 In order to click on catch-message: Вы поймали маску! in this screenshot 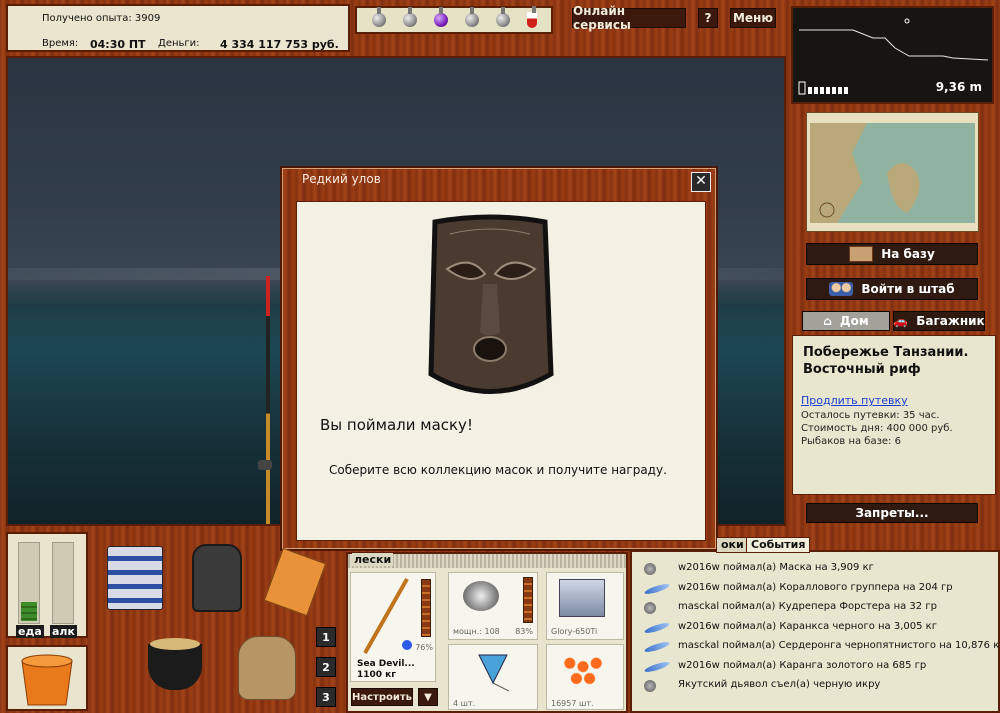, I will do `click(396, 425)`.